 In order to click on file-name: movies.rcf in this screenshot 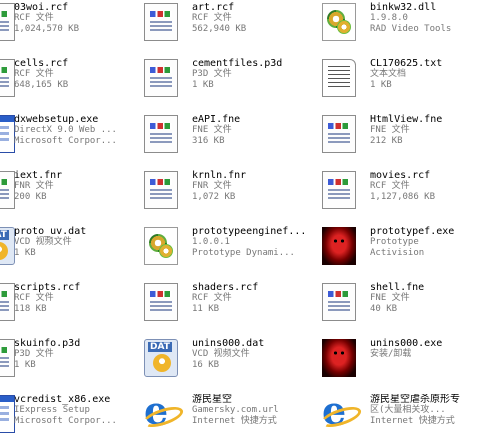, I will do `click(400, 175)`.